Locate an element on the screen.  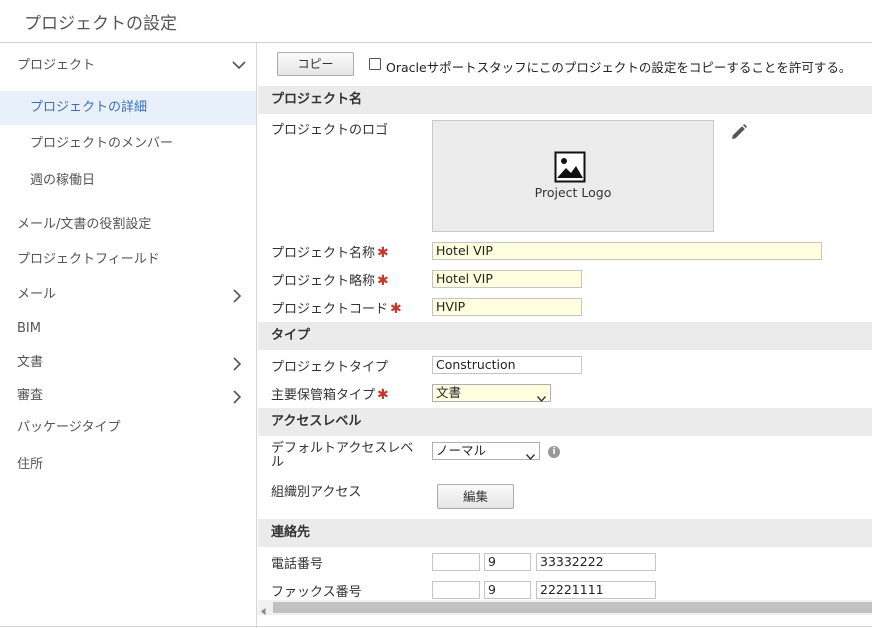
project-logo-box: Project Logo is located at coordinates (573, 176).